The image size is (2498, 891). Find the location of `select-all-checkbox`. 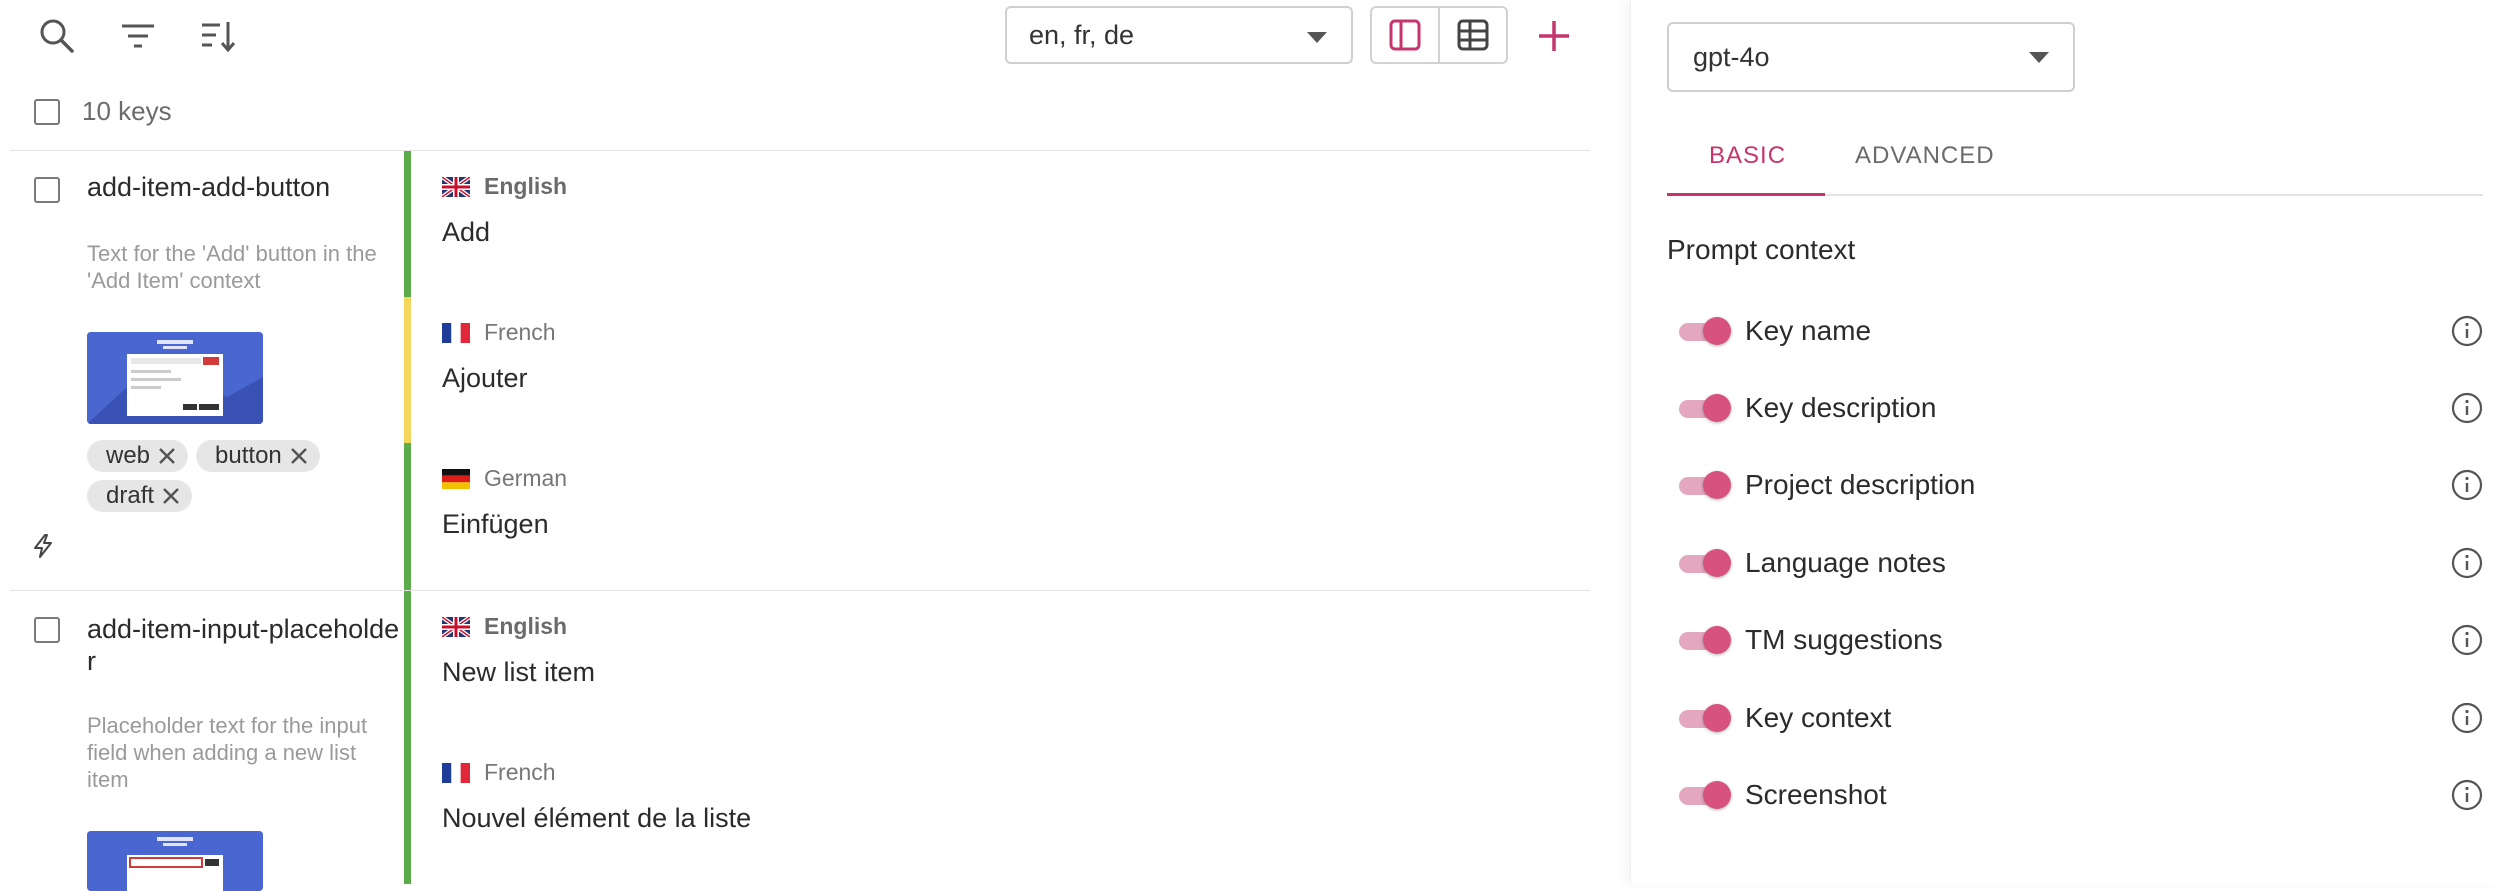

select-all-checkbox is located at coordinates (47, 111).